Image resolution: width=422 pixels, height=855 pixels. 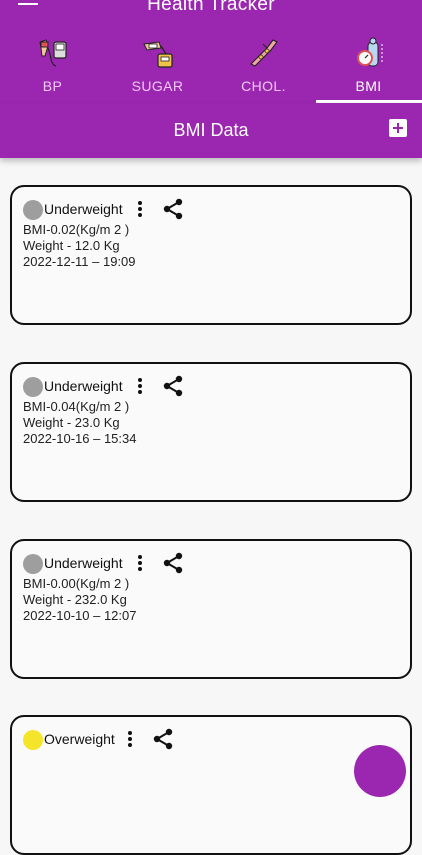 What do you see at coordinates (368, 86) in the screenshot?
I see `tab-label: BMI` at bounding box center [368, 86].